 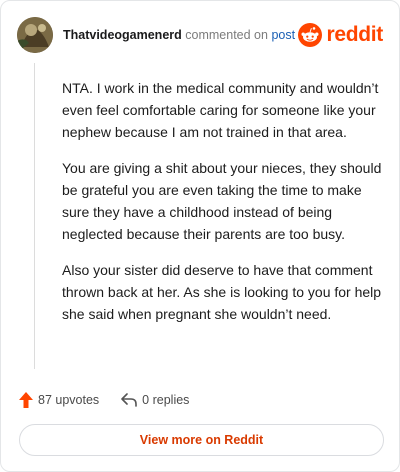 What do you see at coordinates (69, 400) in the screenshot?
I see `upvote-count: 87 upvotes` at bounding box center [69, 400].